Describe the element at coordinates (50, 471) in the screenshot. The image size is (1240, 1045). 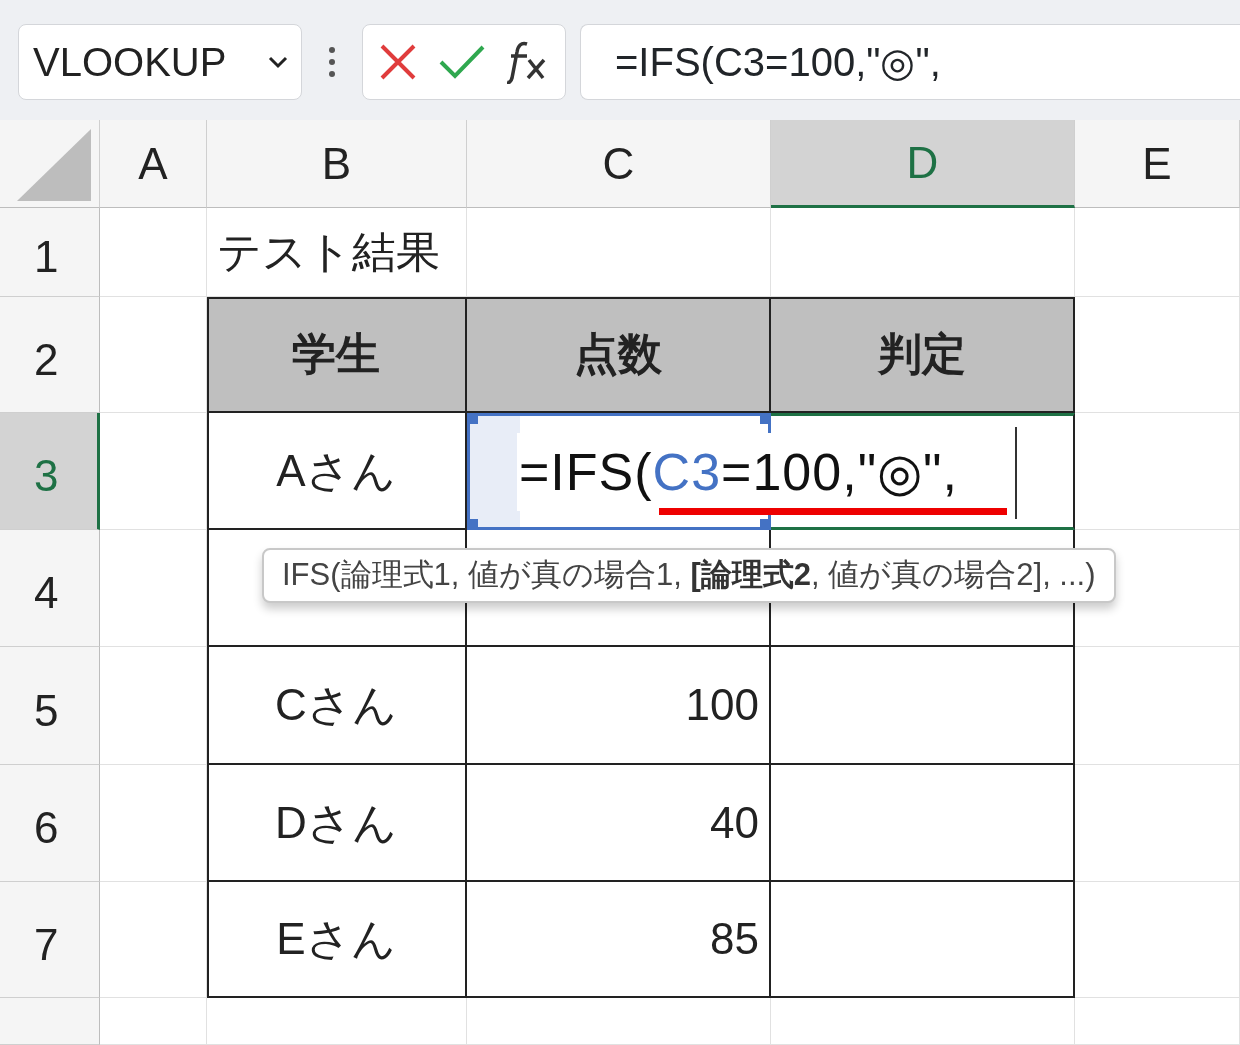
I see `row-header: 3` at that location.